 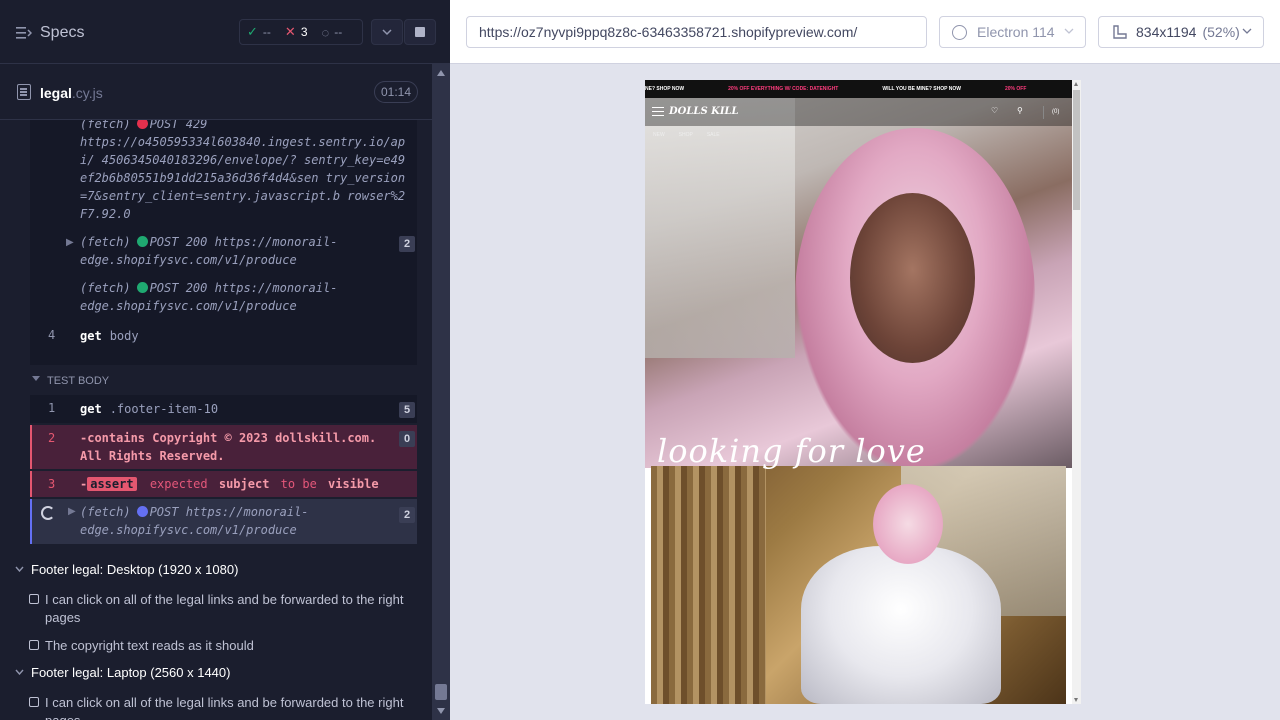 I want to click on spinner-icon: ◌, so click(x=325, y=32).